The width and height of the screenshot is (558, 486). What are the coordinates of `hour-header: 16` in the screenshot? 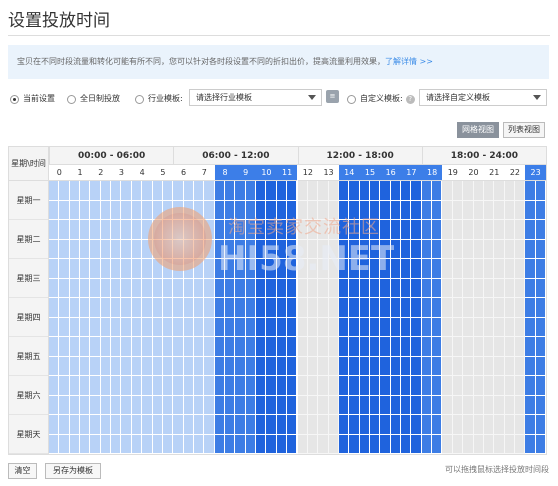 It's located at (391, 173).